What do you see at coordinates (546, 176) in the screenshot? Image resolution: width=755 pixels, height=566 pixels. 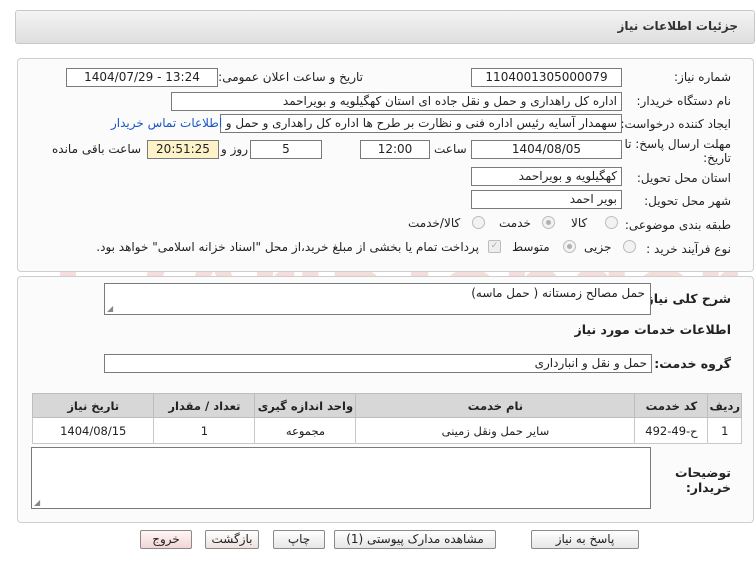 I see `province-field: کهگیلویه و بویراحمد` at bounding box center [546, 176].